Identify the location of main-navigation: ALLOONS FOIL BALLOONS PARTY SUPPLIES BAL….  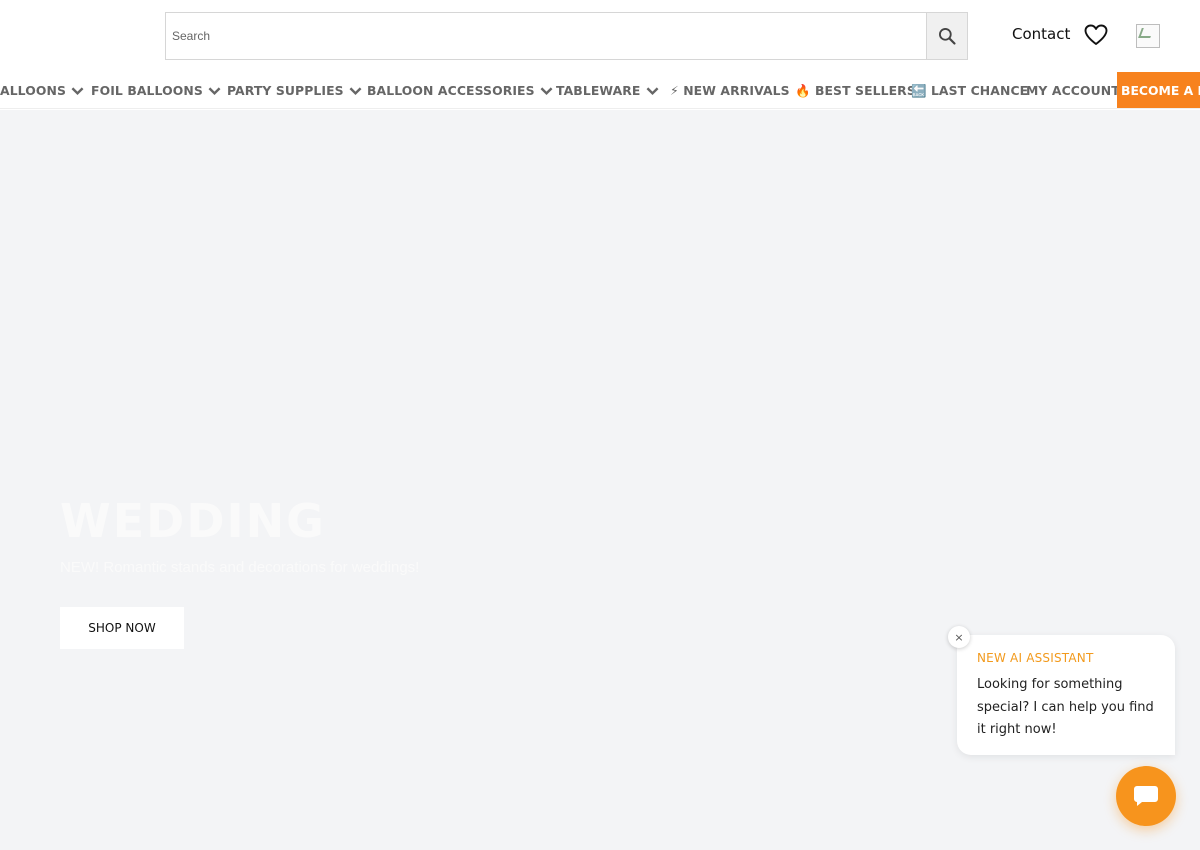
(600, 90).